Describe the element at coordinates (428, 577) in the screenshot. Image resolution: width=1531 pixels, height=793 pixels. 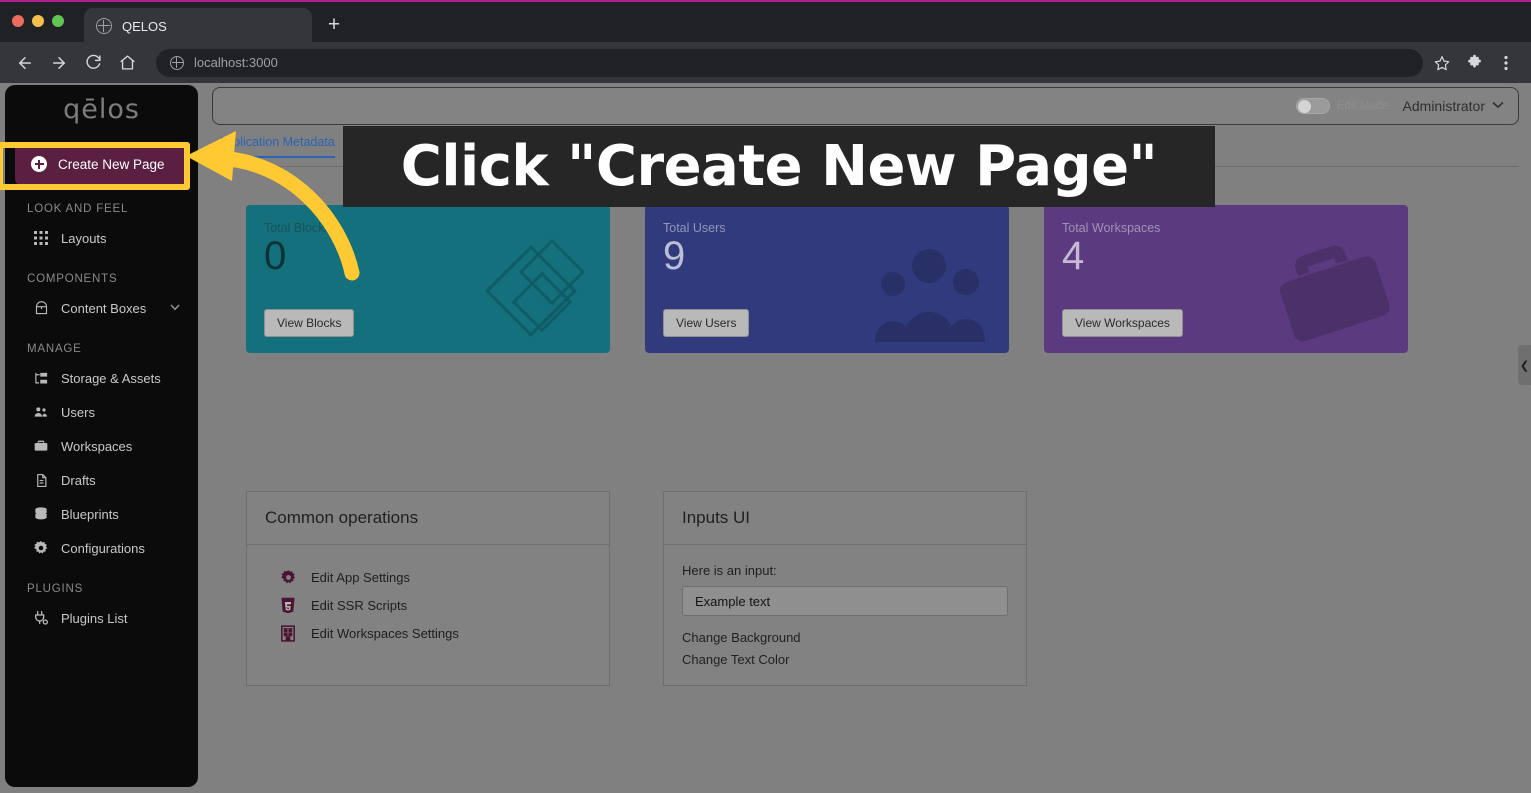
I see `operation-edit-app-settings: Edit App Settings` at that location.